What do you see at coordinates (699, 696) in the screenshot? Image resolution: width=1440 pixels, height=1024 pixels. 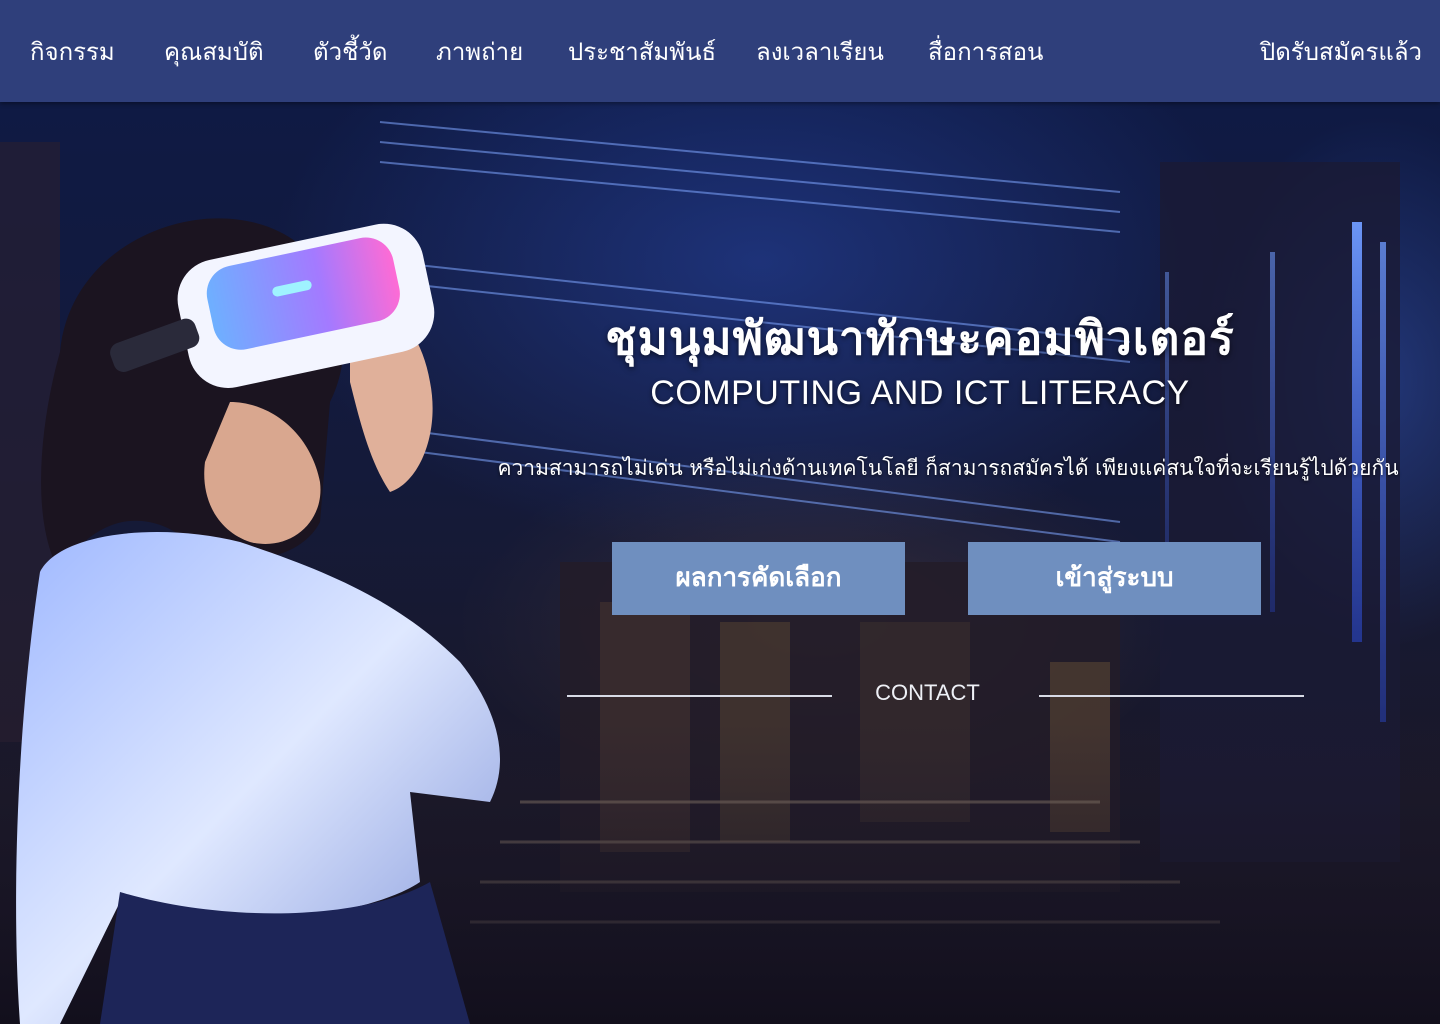 I see `contact-divider-left` at bounding box center [699, 696].